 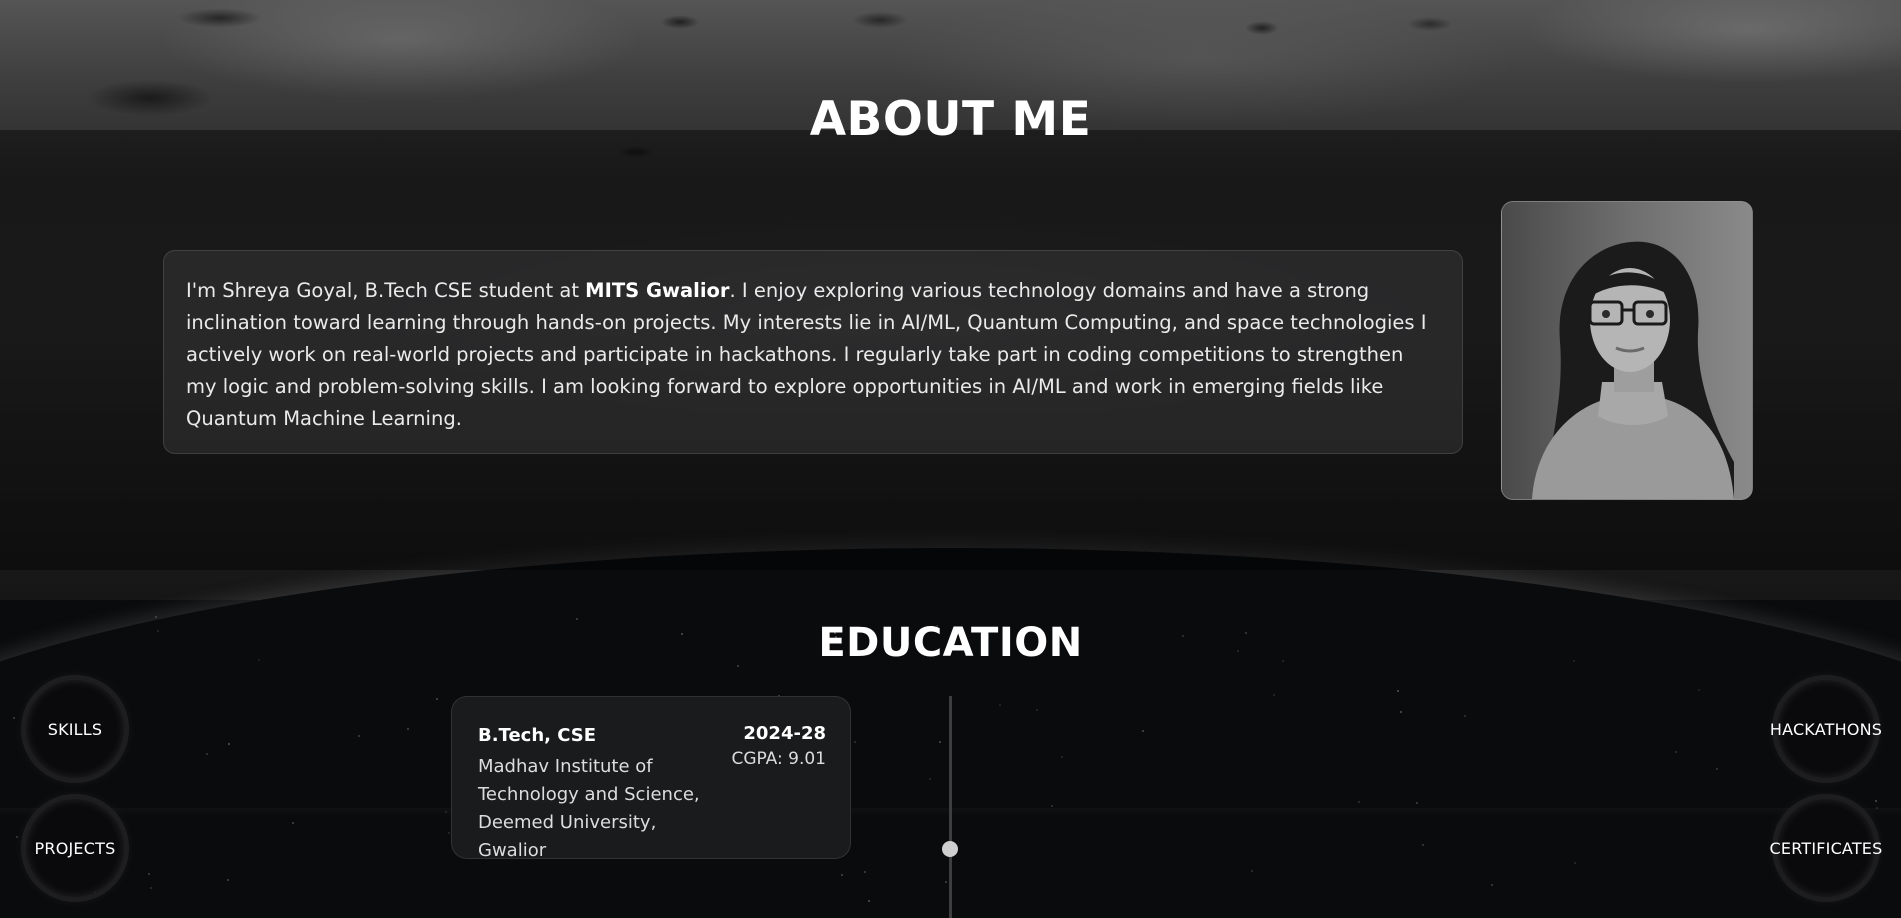 What do you see at coordinates (537, 735) in the screenshot?
I see `education-degree: B.Tech, CSE` at bounding box center [537, 735].